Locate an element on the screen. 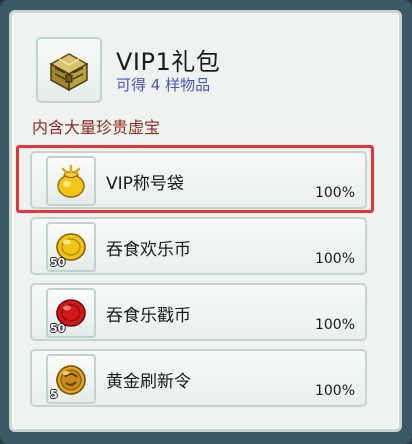 The height and width of the screenshot is (444, 412). item-quantity: 5 is located at coordinates (54, 394).